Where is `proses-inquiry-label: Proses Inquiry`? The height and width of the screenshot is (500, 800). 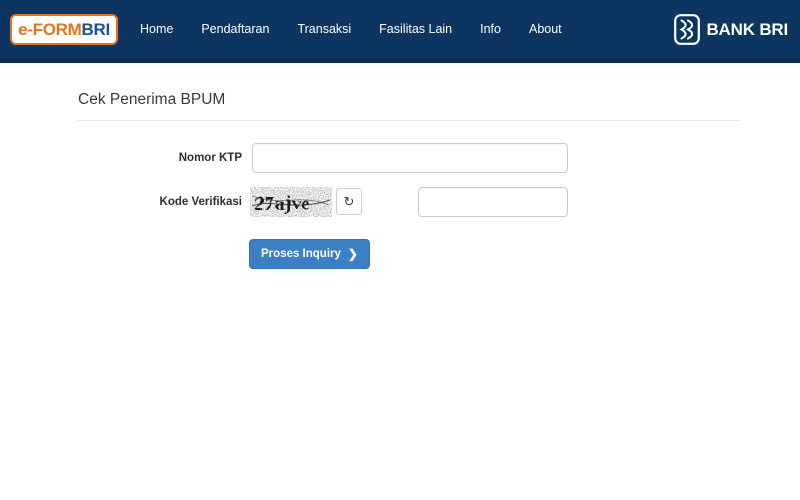 proses-inquiry-label: Proses Inquiry is located at coordinates (301, 254).